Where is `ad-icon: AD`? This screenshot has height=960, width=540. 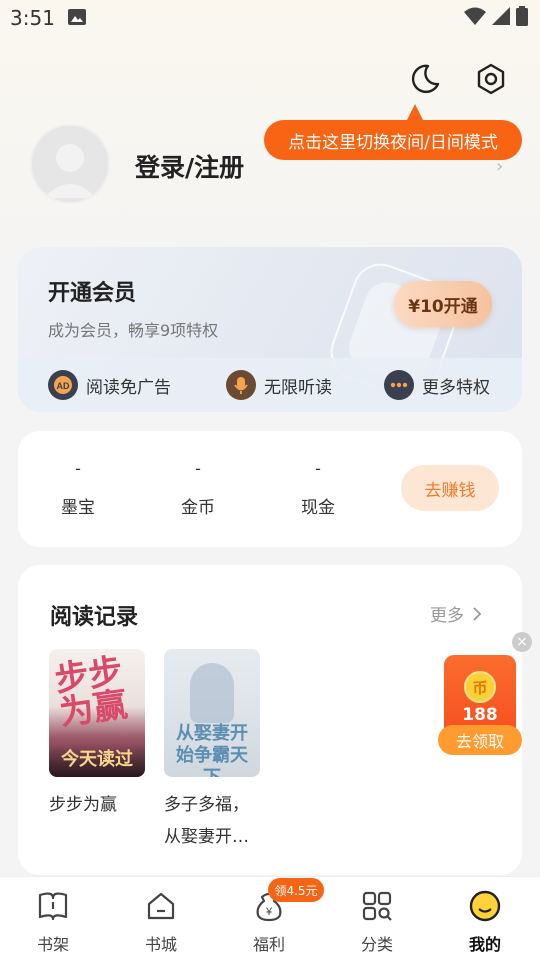 ad-icon: AD is located at coordinates (63, 385).